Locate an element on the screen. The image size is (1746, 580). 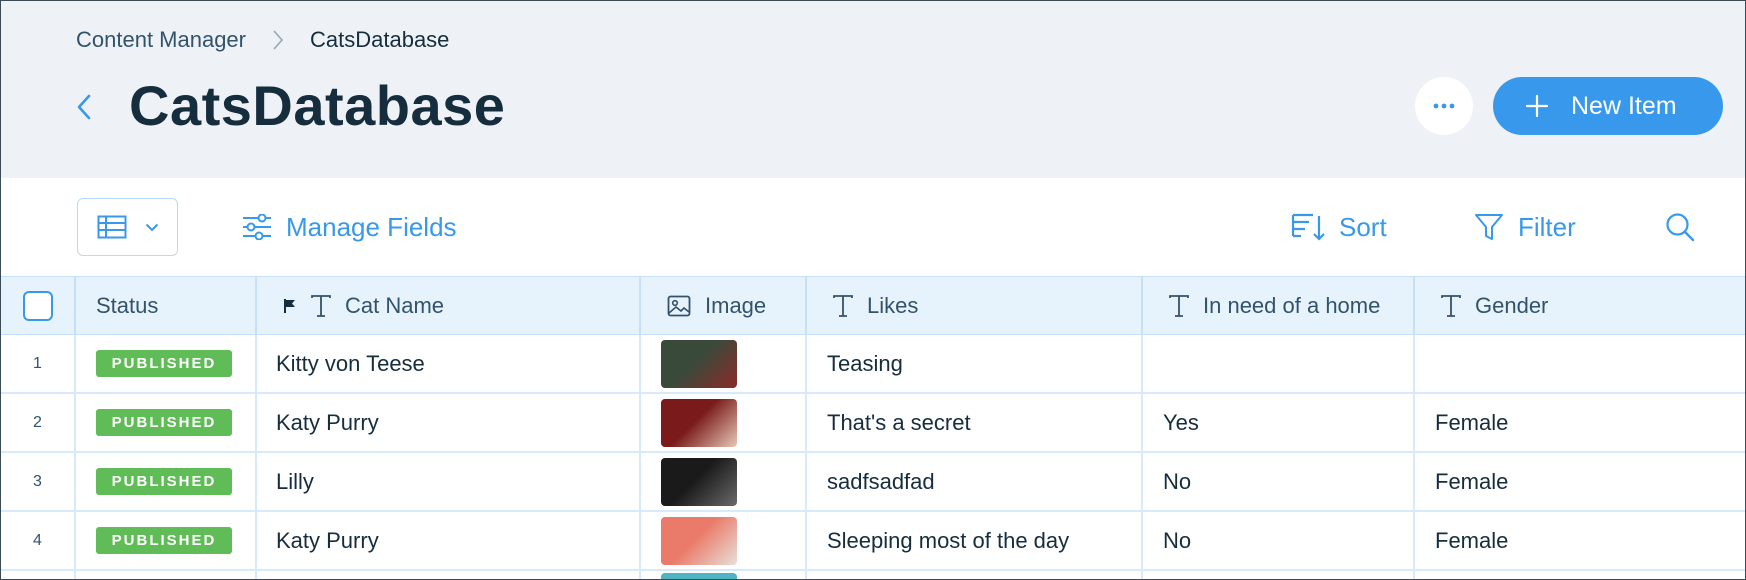
in-need-cell: Yes is located at coordinates (1279, 422).